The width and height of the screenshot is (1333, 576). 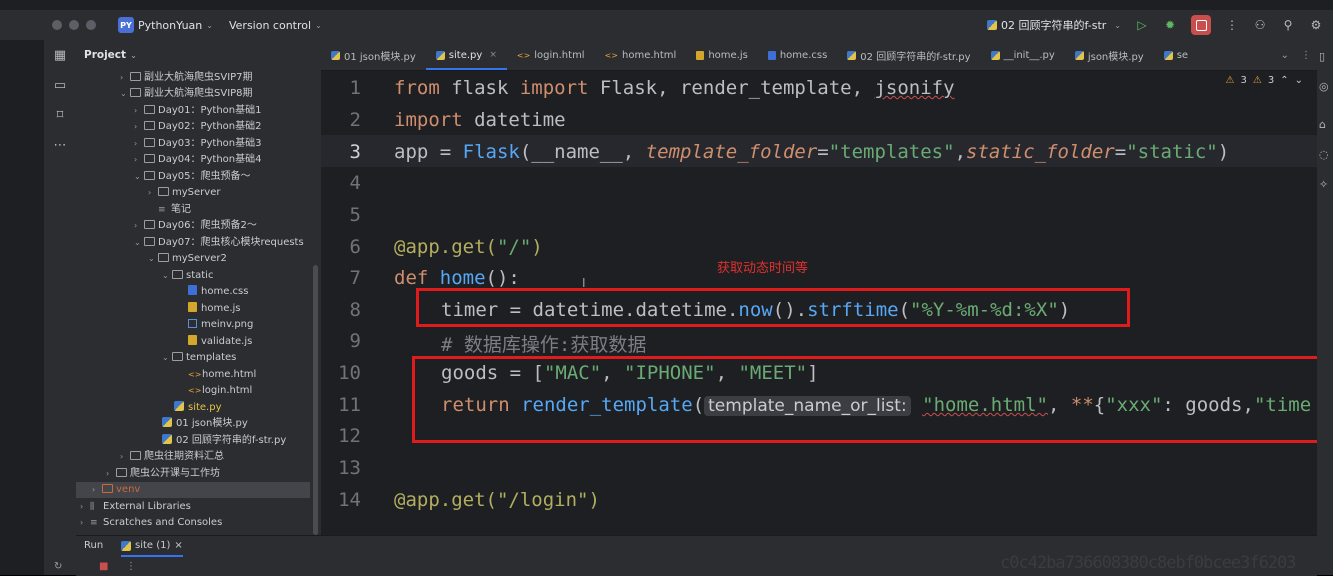 What do you see at coordinates (1284, 80) in the screenshot?
I see `chevron-up-icon: ⌃` at bounding box center [1284, 80].